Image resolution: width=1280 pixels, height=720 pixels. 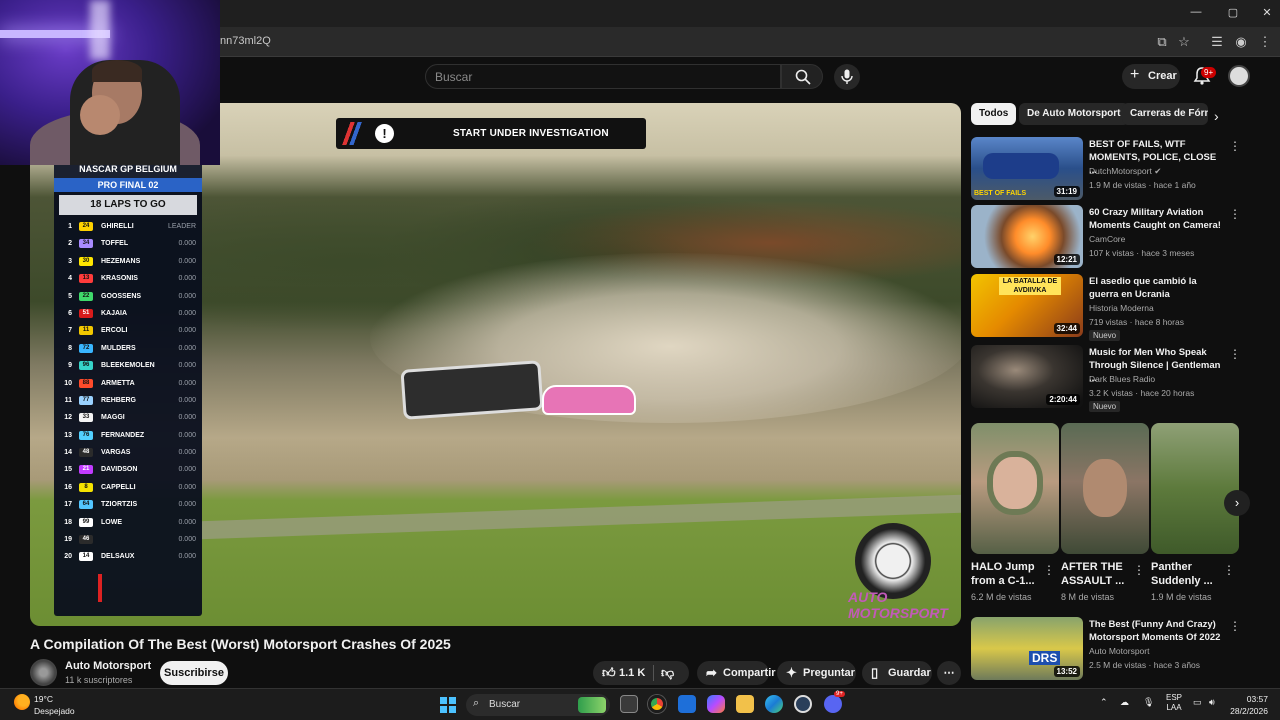 What do you see at coordinates (1217, 42) in the screenshot?
I see `reading-list-icon: ☰` at bounding box center [1217, 42].